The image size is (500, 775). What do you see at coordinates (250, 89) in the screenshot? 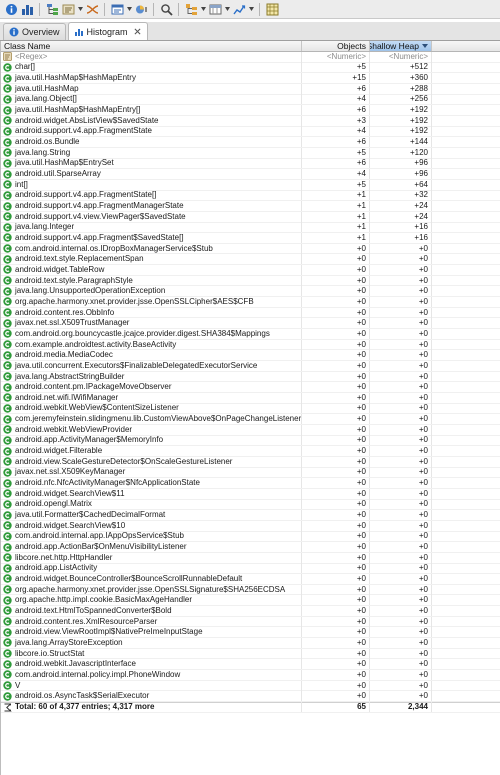
I see `table-row: java.util.HashMap +6 +288` at bounding box center [250, 89].